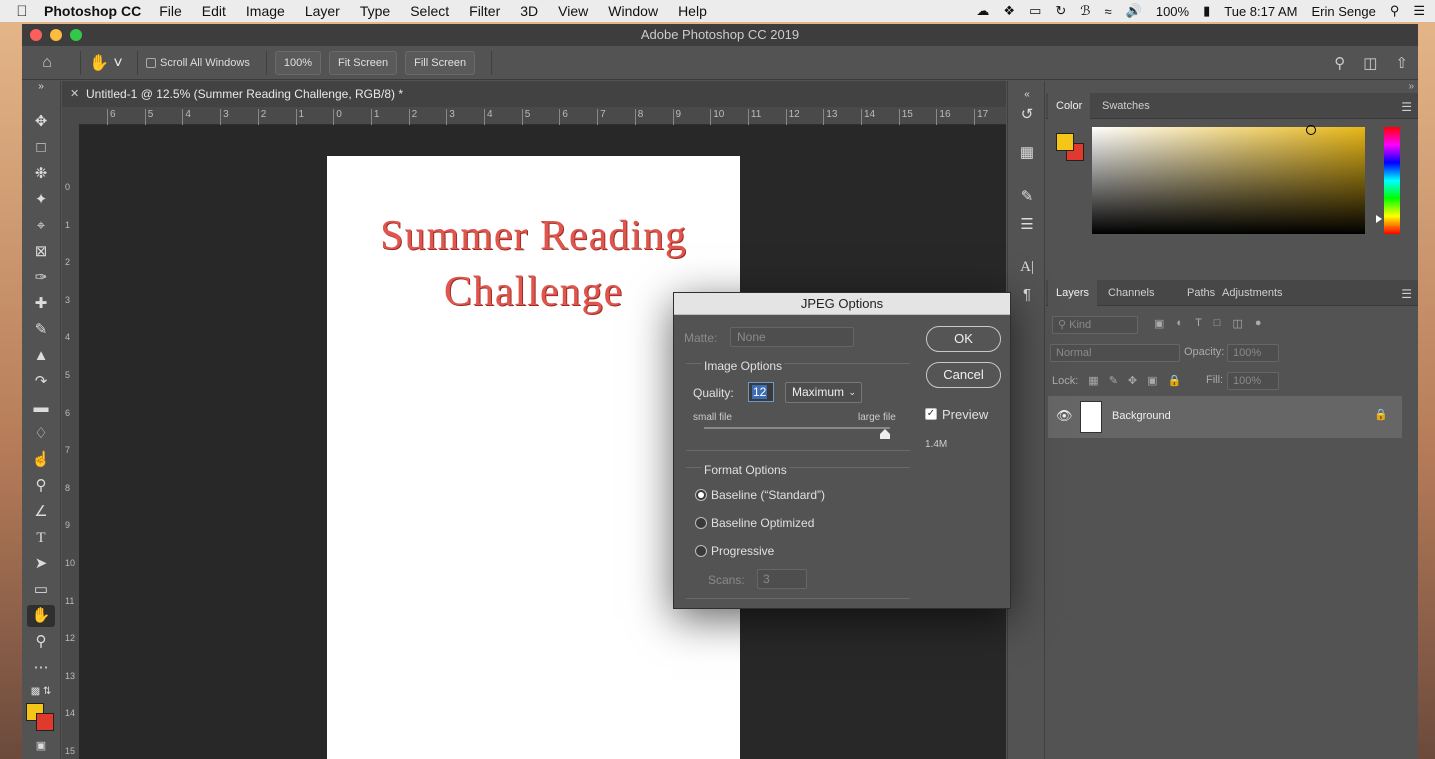 The width and height of the screenshot is (1435, 759). Describe the element at coordinates (1064, 416) in the screenshot. I see `layer-visibility-eye-icon: 👁` at that location.